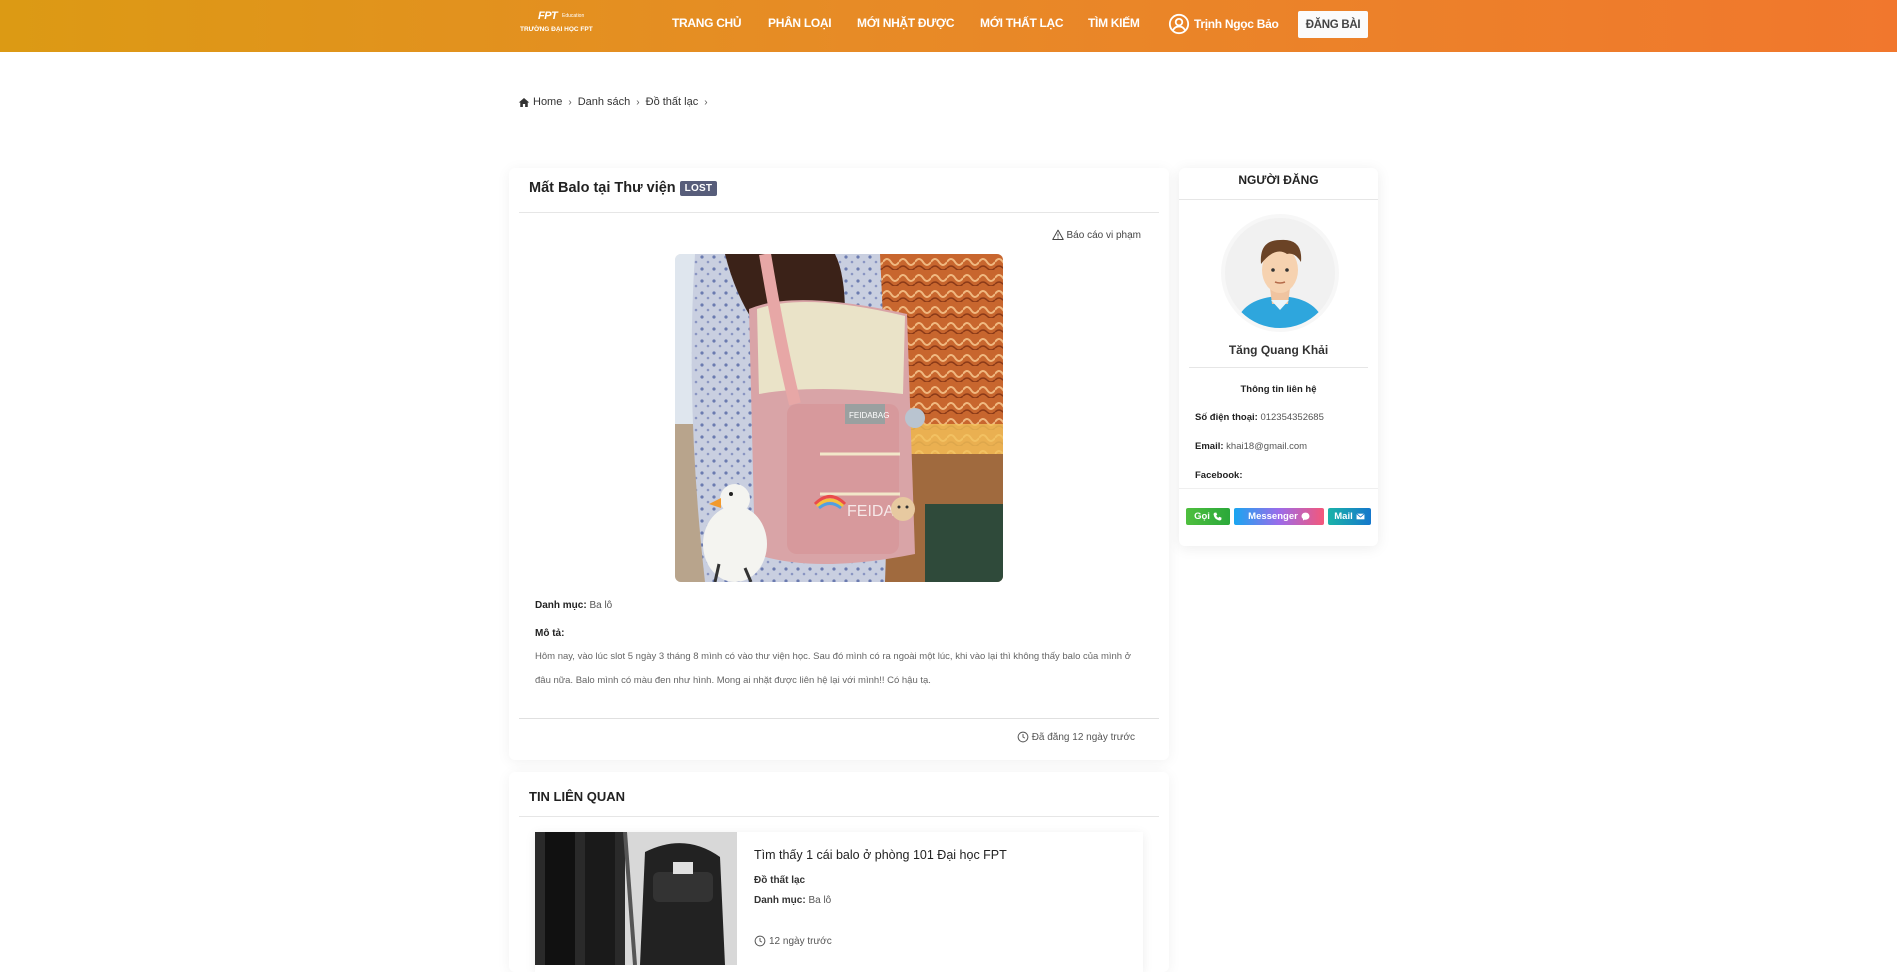 The image size is (1897, 972). I want to click on black-backpack-photo, so click(636, 898).